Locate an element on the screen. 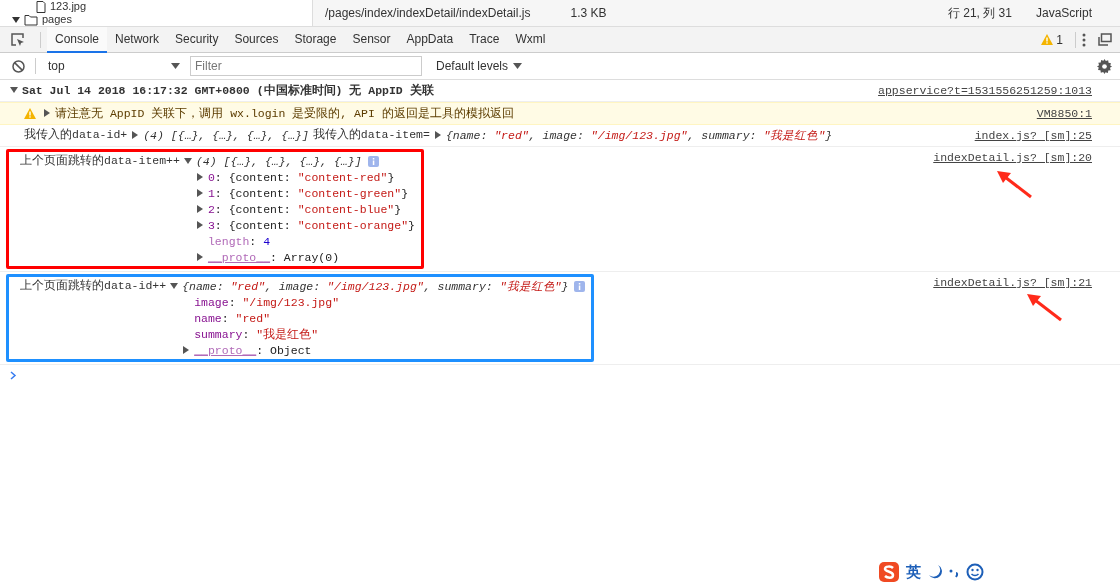 This screenshot has height=583, width=1120. input-logo-icon is located at coordinates (889, 572).